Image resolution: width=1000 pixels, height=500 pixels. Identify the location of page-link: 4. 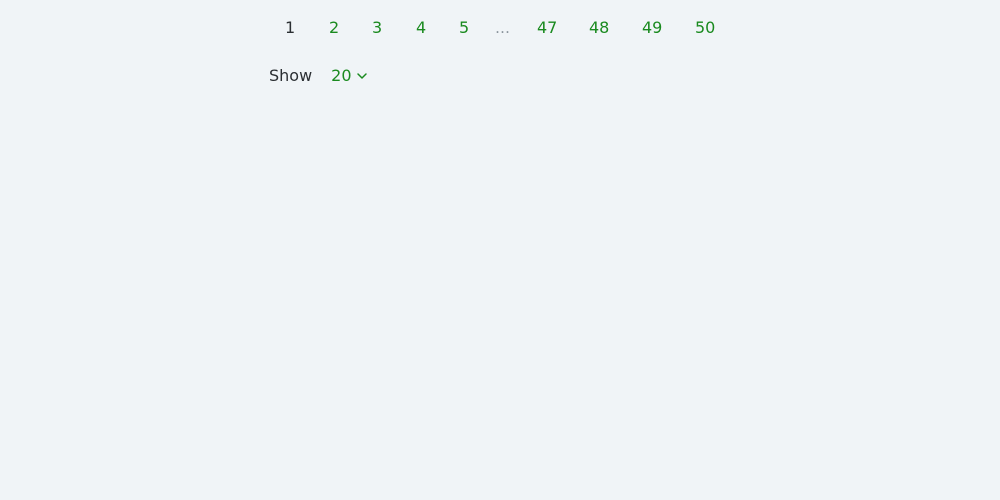
(421, 28).